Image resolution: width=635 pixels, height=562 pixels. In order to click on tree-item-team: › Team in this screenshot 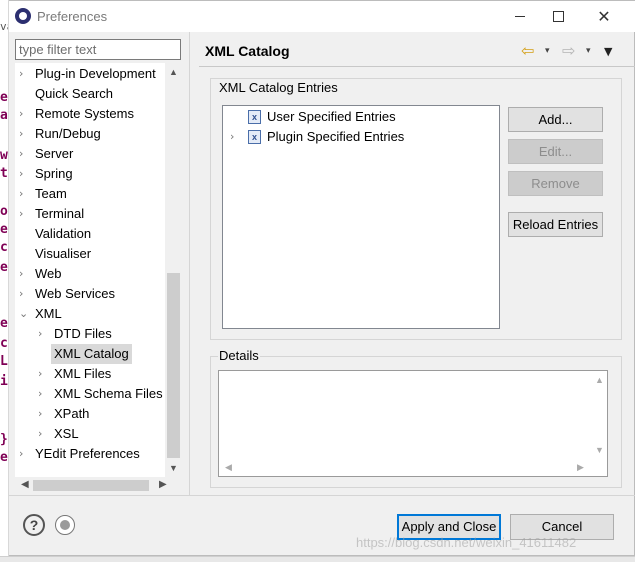, I will do `click(90, 194)`.